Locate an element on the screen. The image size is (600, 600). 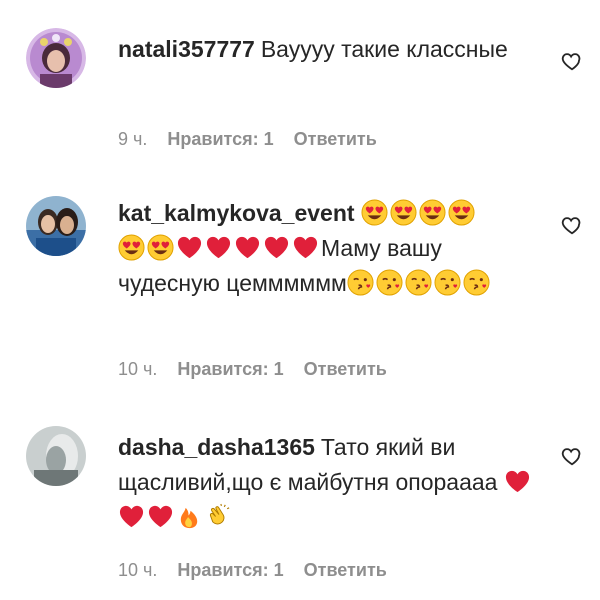
comment-text: Вауууу такие классные is located at coordinates (384, 49).